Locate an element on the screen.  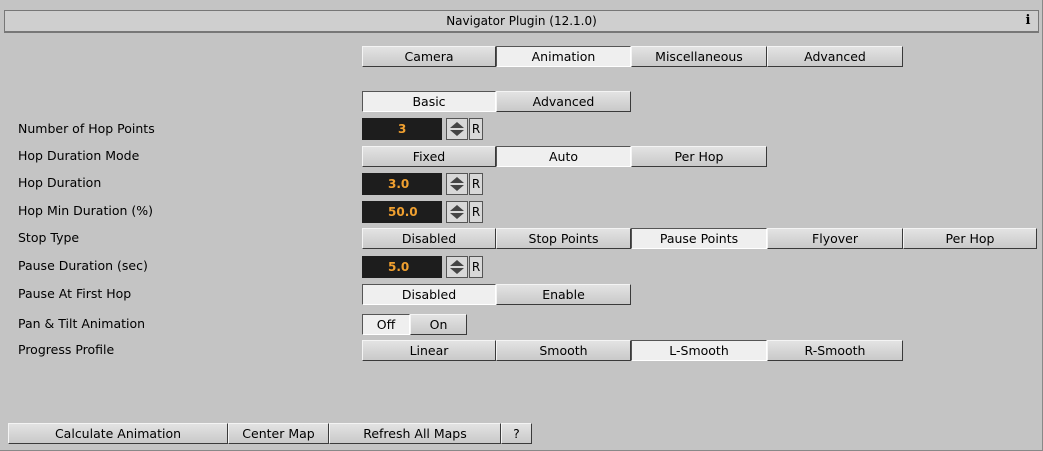
stop-type-stop-points: Stop Points is located at coordinates (563, 238).